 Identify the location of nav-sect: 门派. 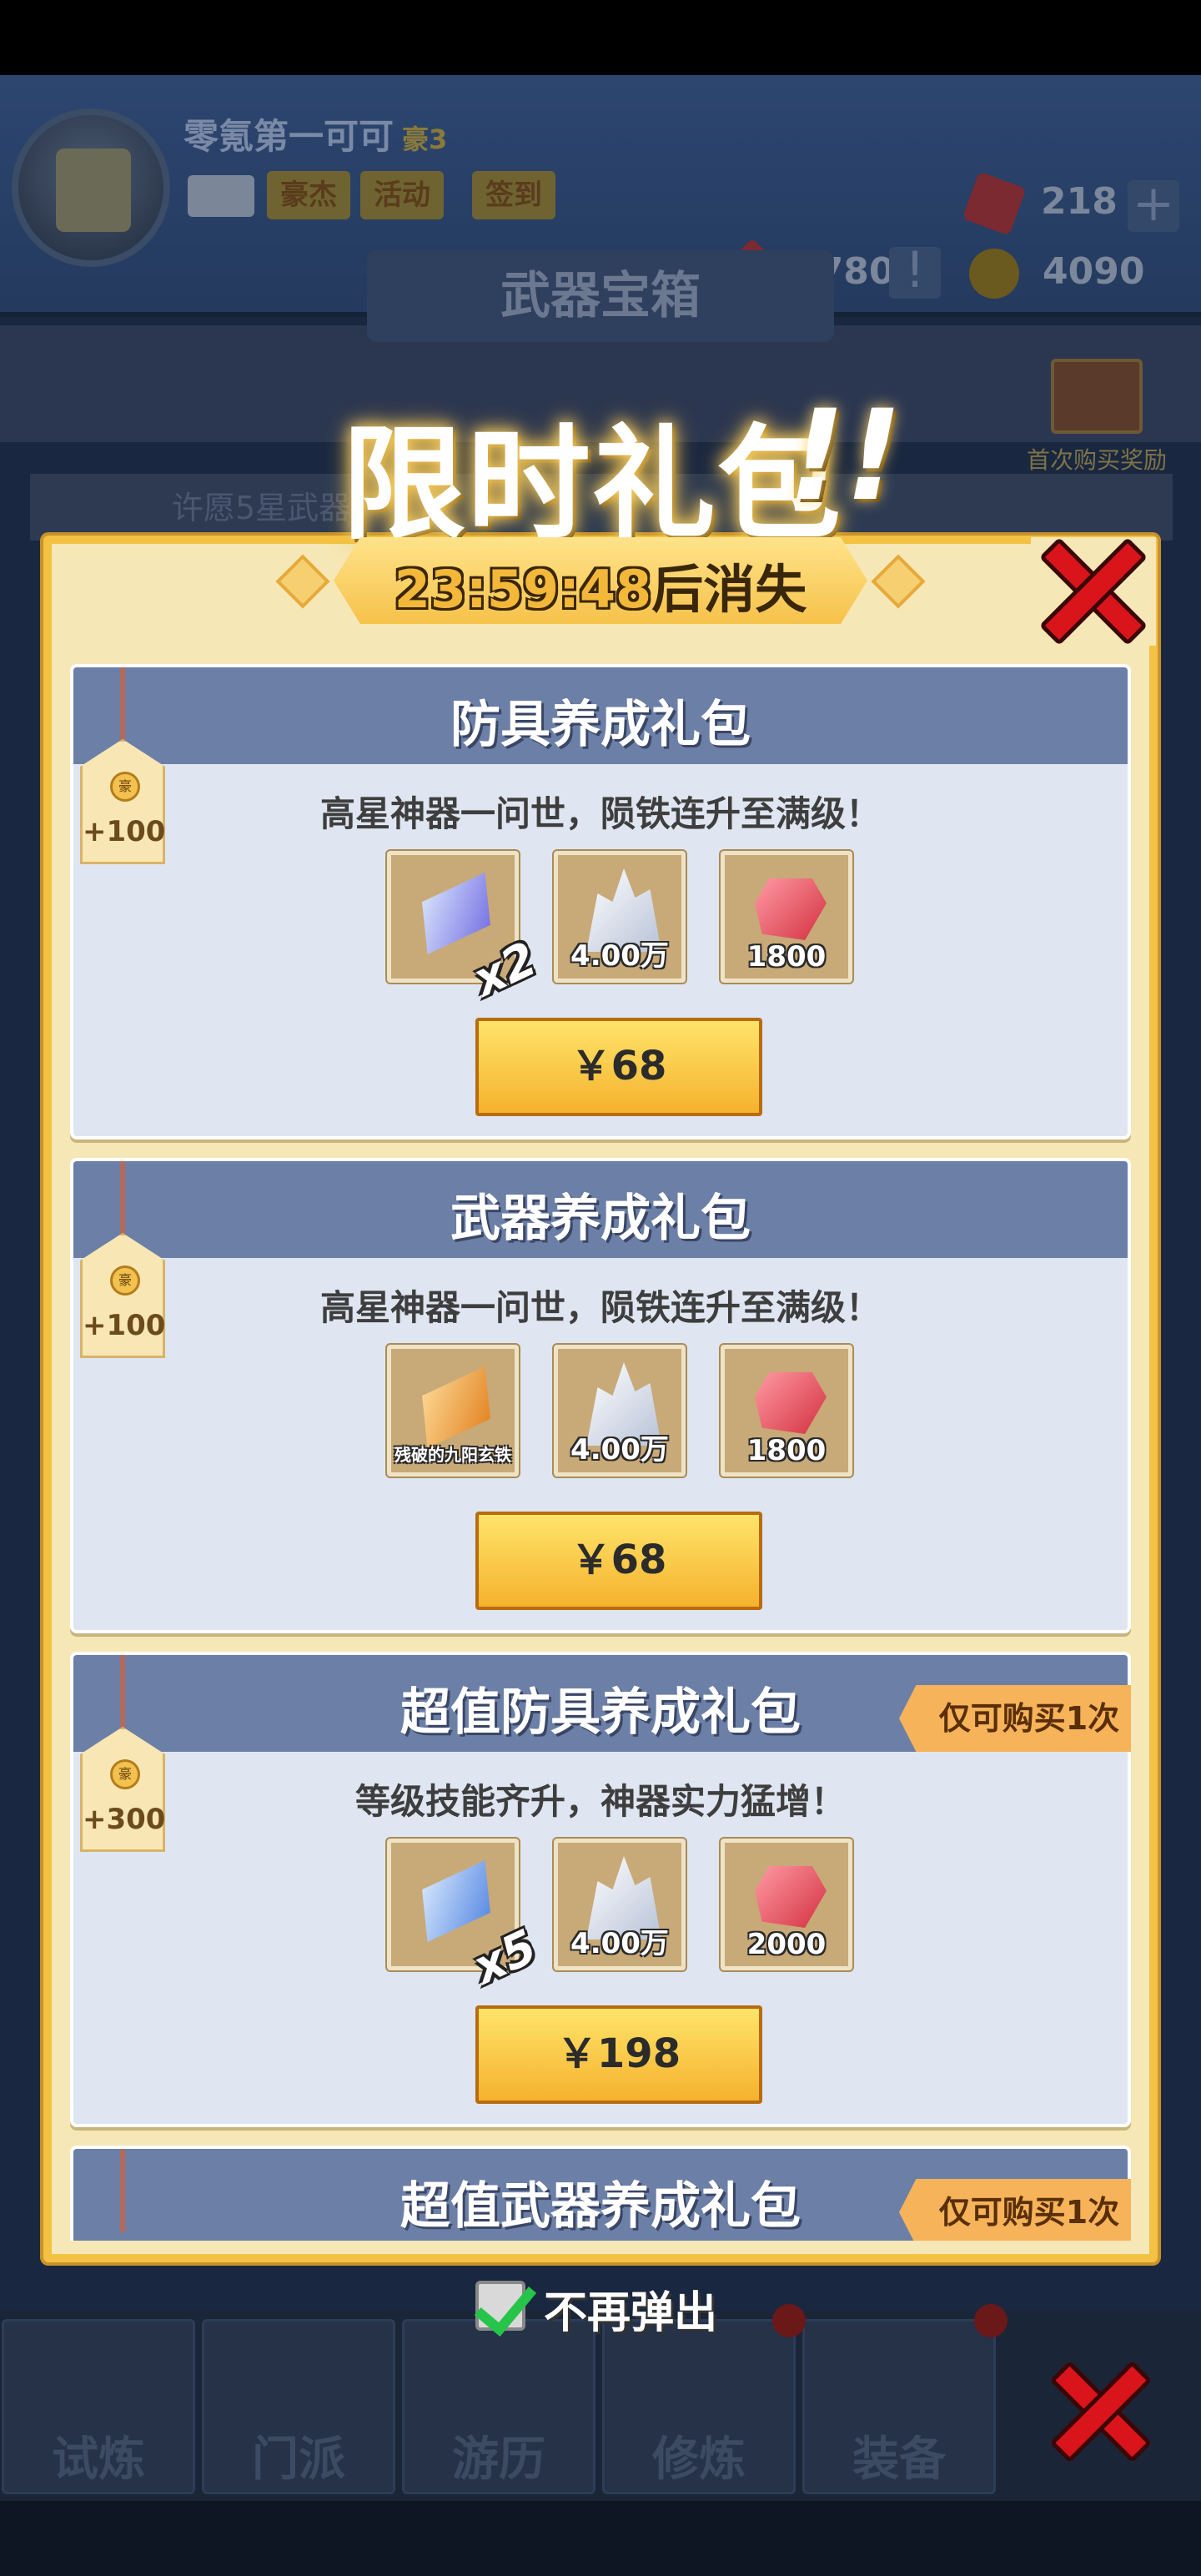
(299, 2406).